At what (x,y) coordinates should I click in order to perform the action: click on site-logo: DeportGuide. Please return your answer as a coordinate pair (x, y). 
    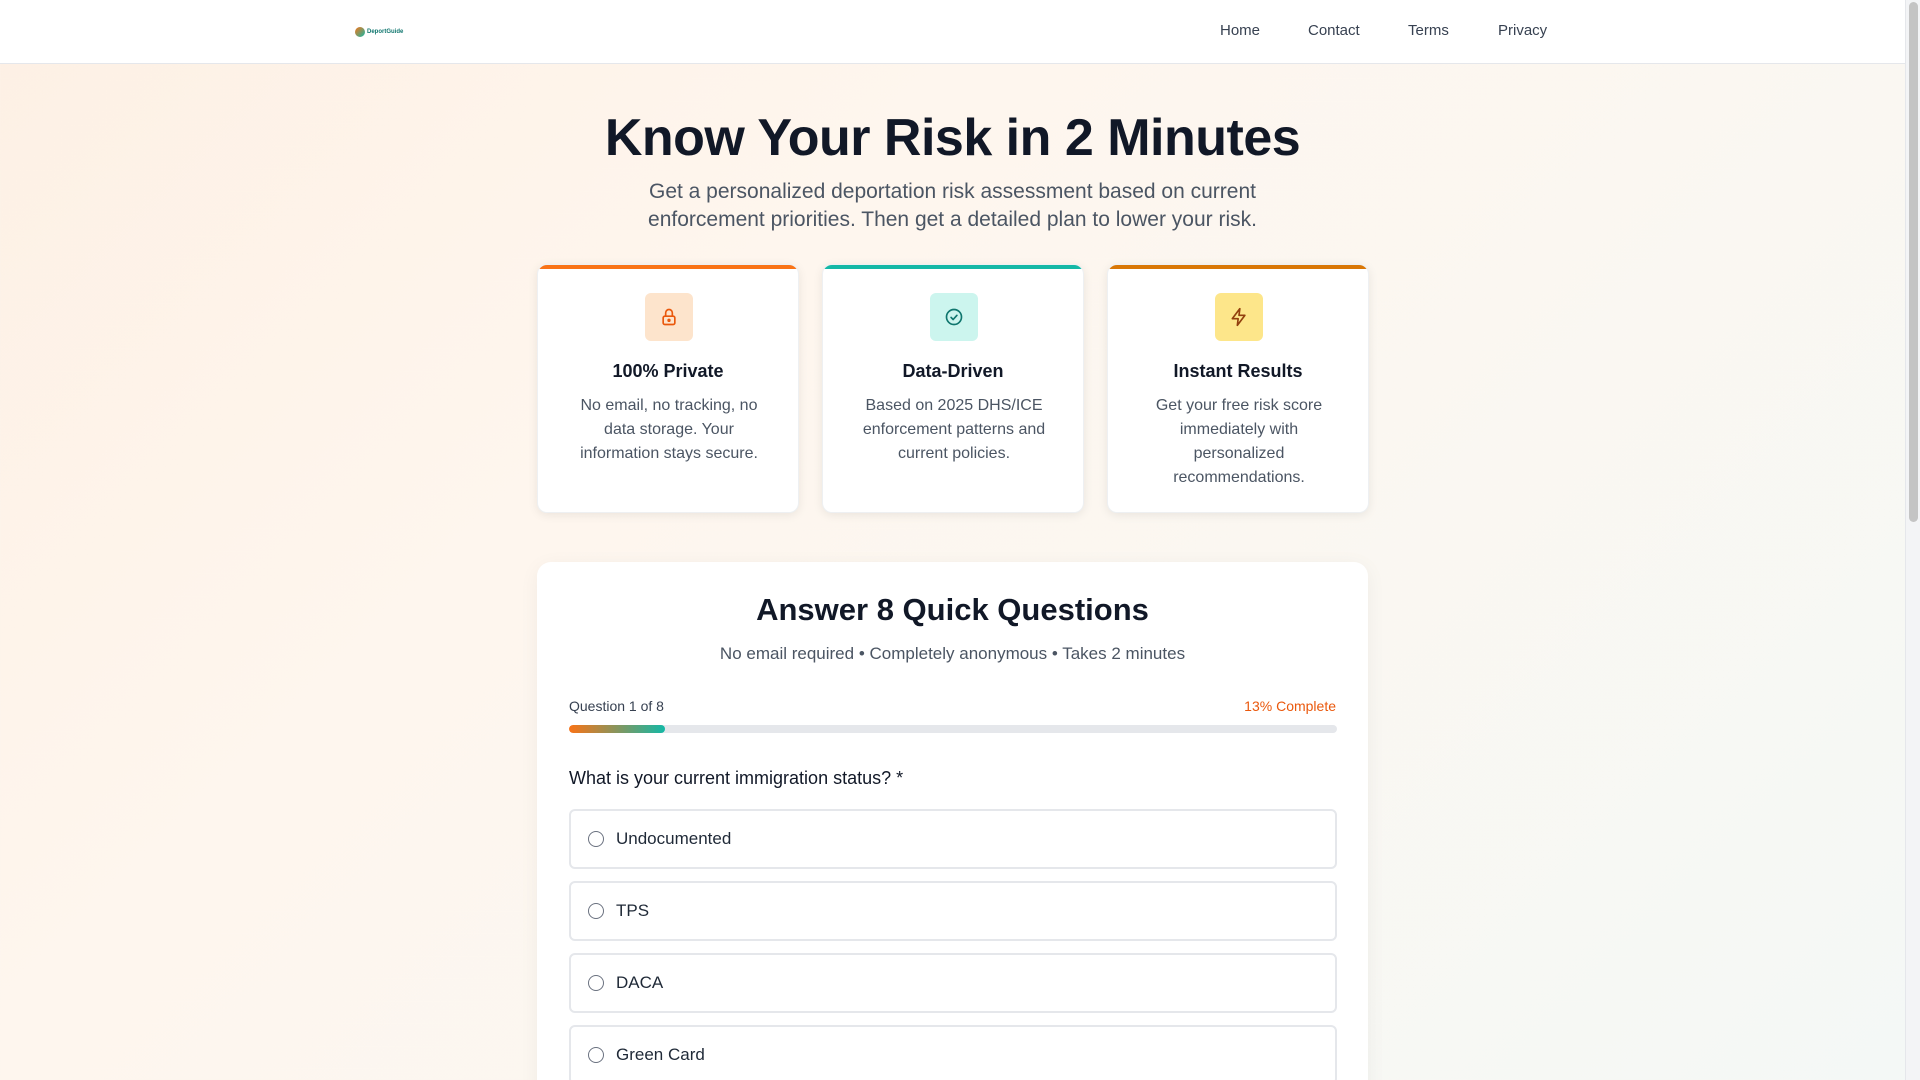
    Looking at the image, I should click on (379, 32).